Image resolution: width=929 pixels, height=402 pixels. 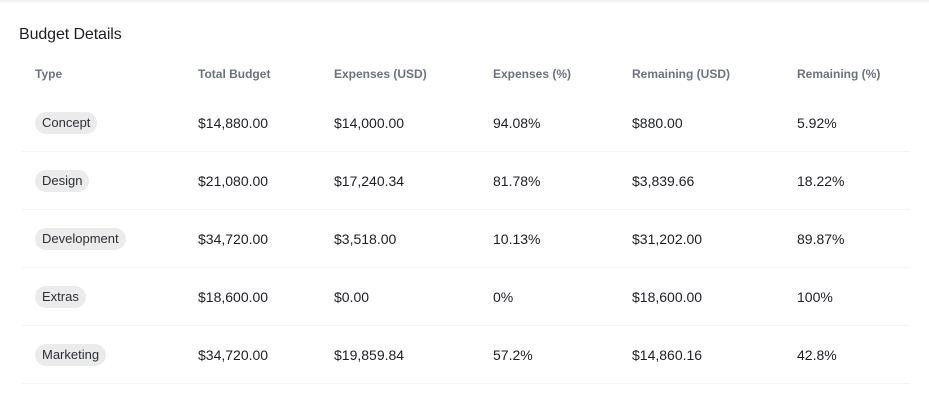 I want to click on expenses-pct-cell: 94.08%, so click(x=562, y=123).